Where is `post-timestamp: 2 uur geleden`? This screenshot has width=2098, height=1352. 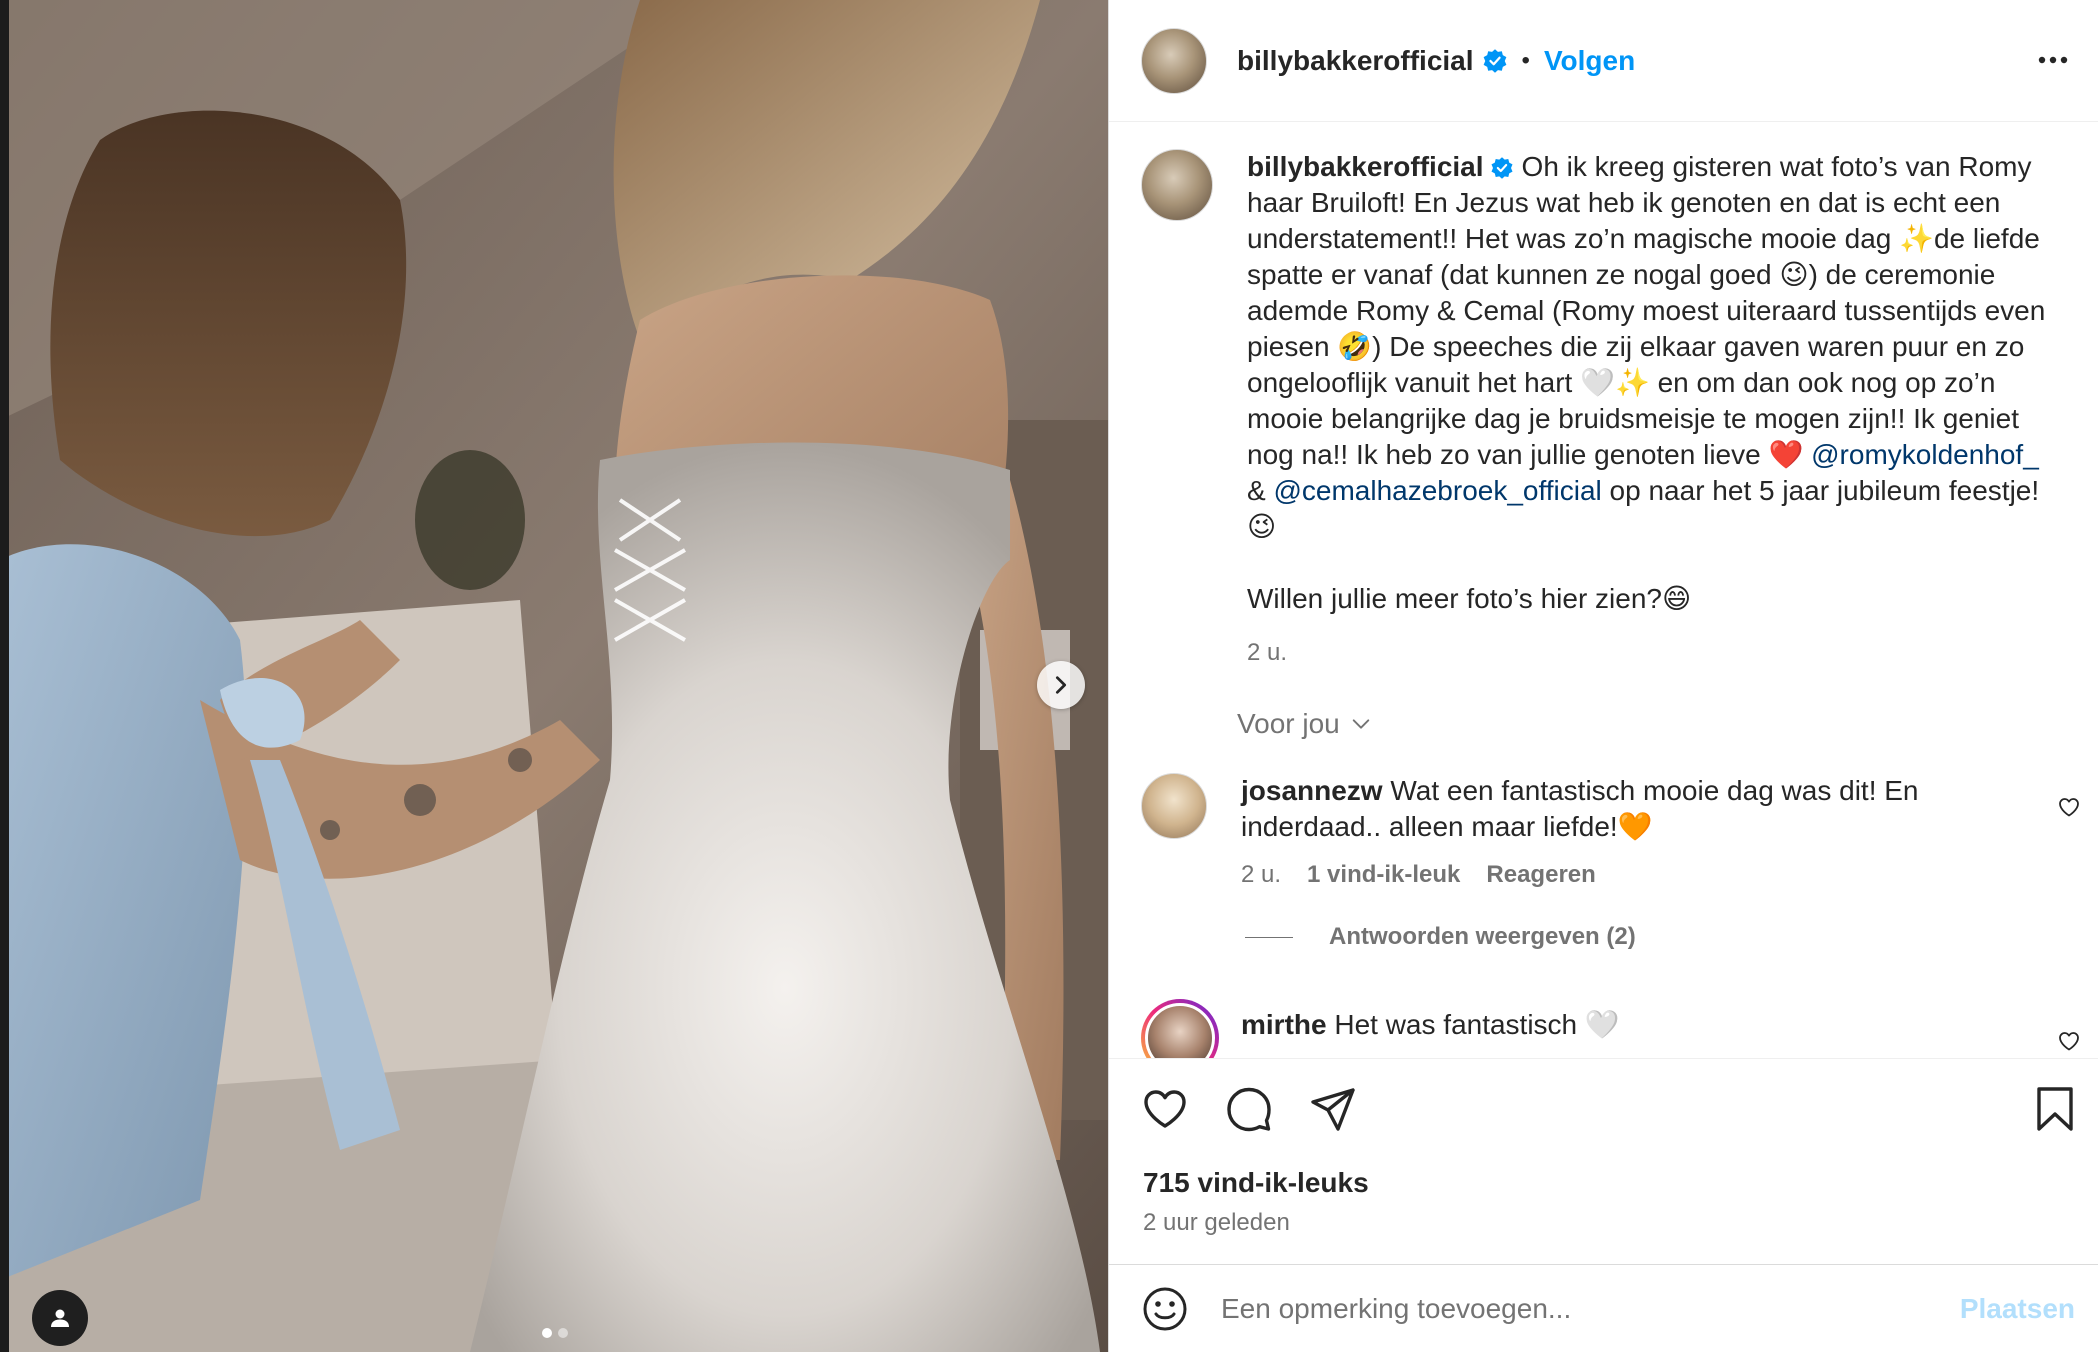
post-timestamp: 2 uur geleden is located at coordinates (1216, 1223).